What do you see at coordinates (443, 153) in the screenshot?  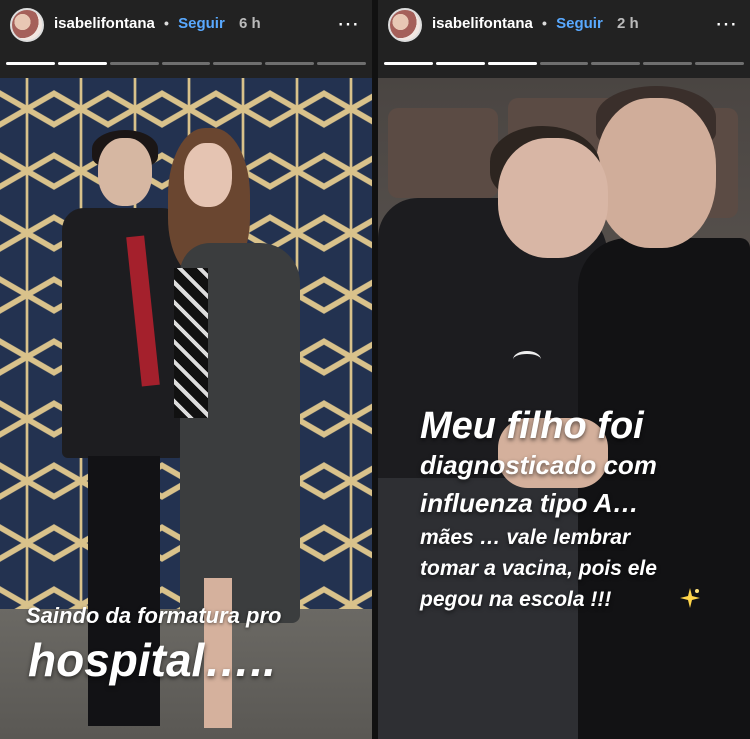 I see `chair` at bounding box center [443, 153].